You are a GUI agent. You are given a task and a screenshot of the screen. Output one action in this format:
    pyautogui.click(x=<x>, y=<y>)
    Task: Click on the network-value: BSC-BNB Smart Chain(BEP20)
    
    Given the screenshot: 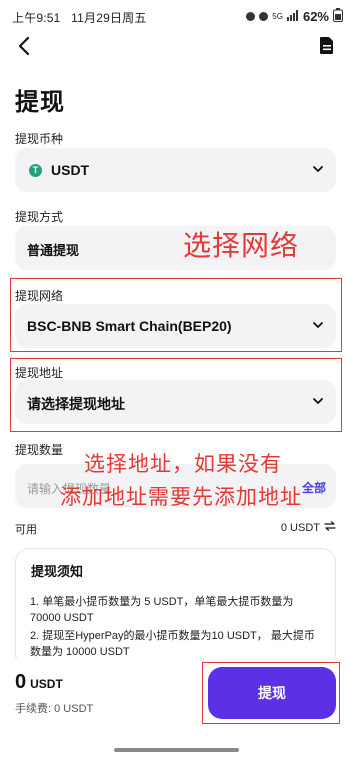 What is the action you would take?
    pyautogui.click(x=129, y=326)
    